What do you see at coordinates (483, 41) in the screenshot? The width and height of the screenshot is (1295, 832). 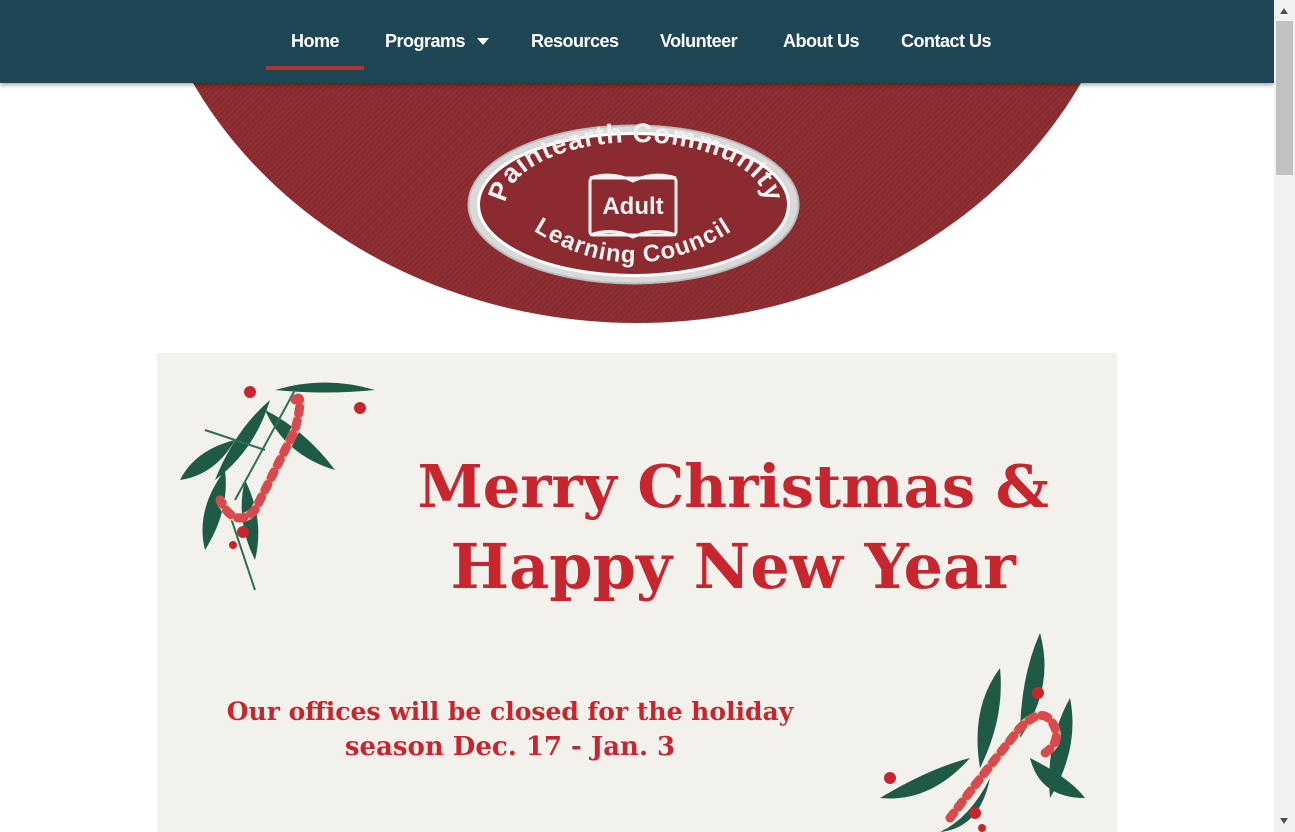 I see `chevron-down-icon` at bounding box center [483, 41].